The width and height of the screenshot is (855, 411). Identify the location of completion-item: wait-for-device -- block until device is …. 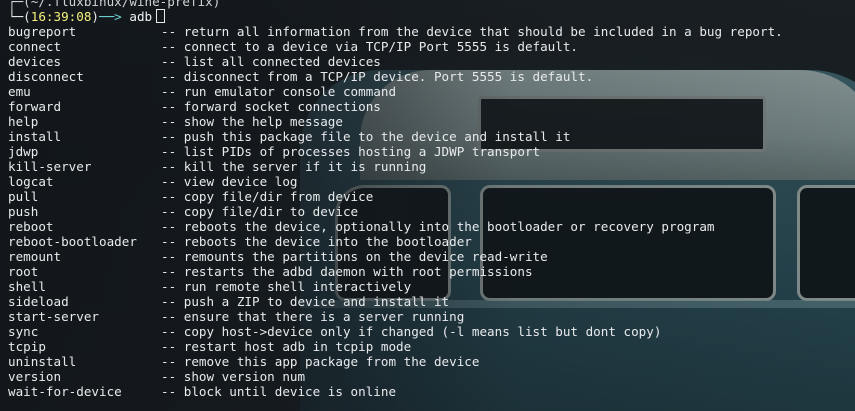
(431, 391).